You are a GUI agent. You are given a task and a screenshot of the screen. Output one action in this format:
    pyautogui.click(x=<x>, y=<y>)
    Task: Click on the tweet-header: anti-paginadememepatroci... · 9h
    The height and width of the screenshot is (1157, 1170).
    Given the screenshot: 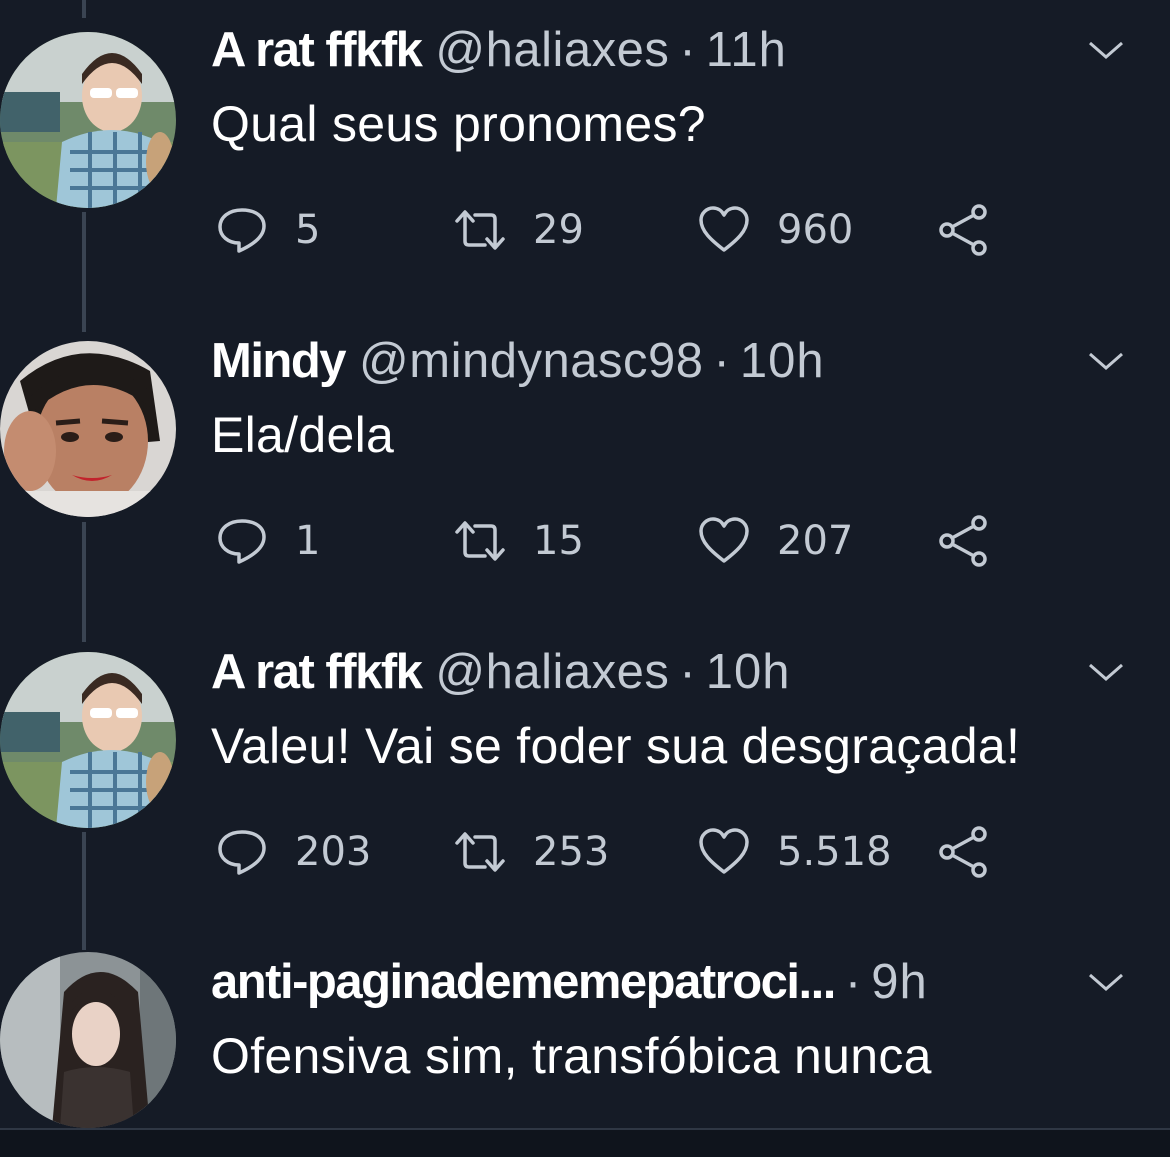 What is the action you would take?
    pyautogui.click(x=569, y=982)
    